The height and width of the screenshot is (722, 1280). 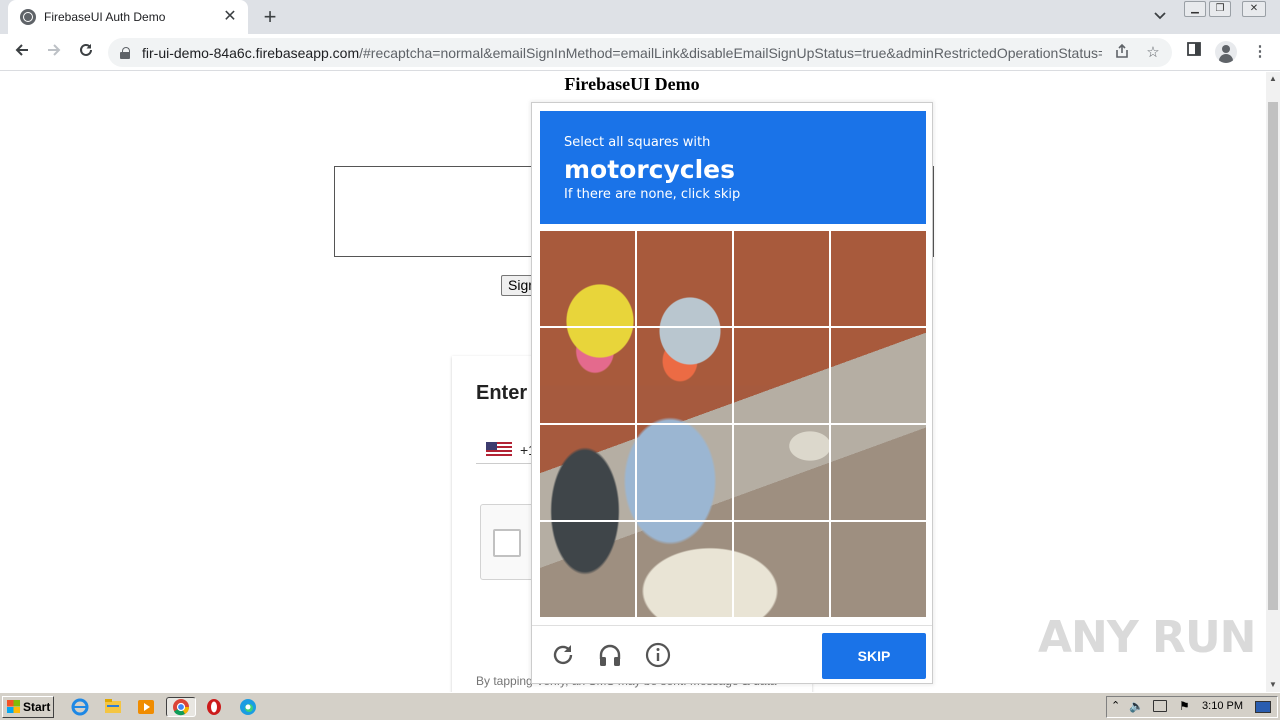 I want to click on challenge-target: motorcycles, so click(x=650, y=169).